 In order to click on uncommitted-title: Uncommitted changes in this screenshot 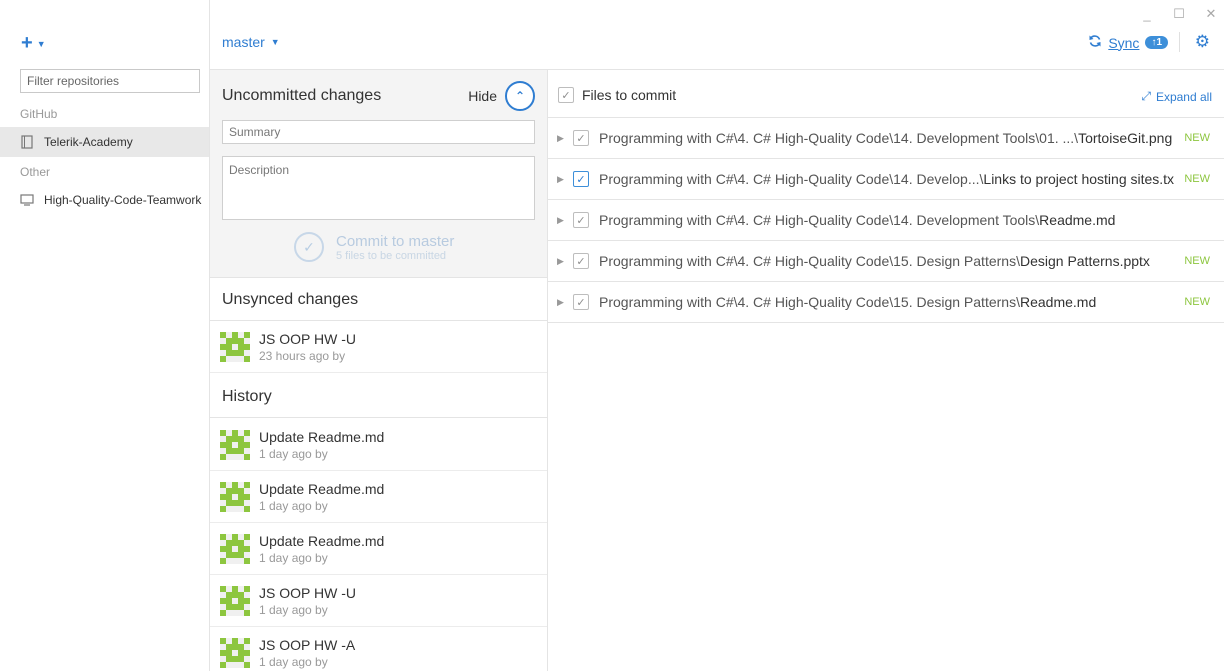, I will do `click(302, 95)`.